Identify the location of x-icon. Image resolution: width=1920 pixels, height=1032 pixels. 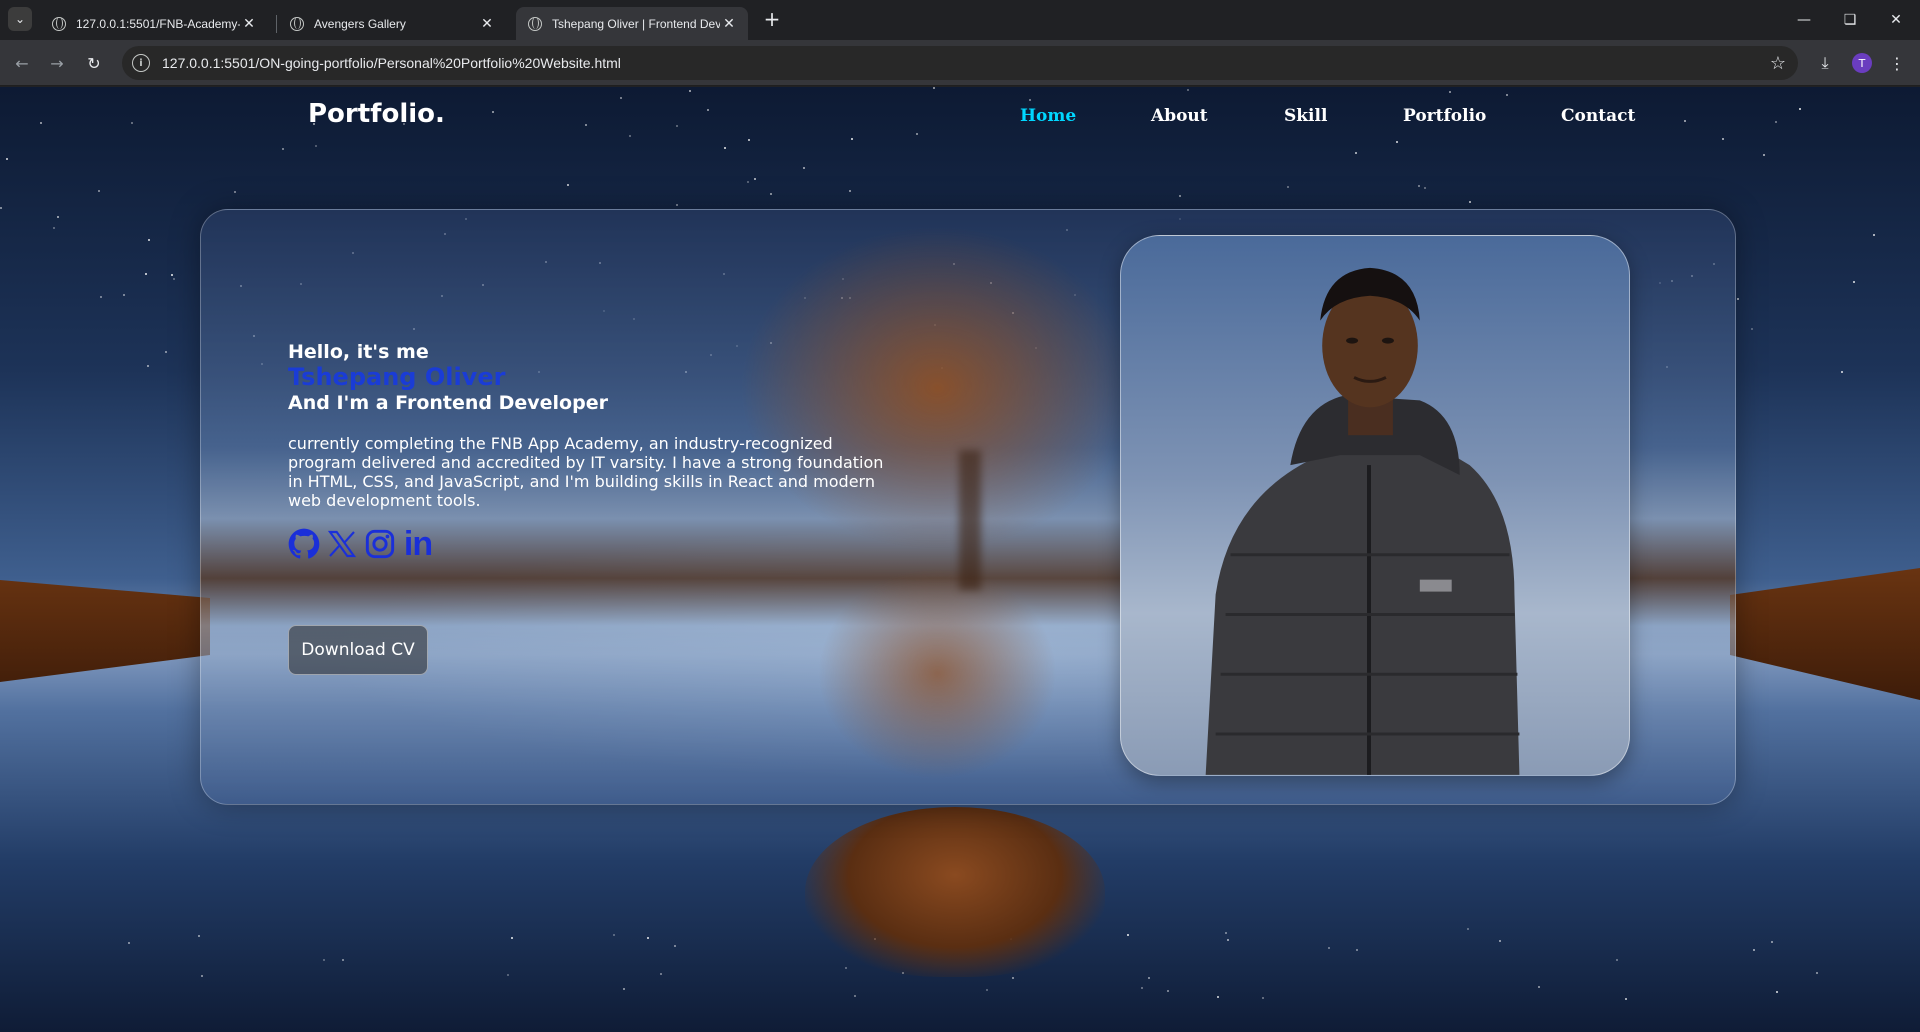
(342, 544).